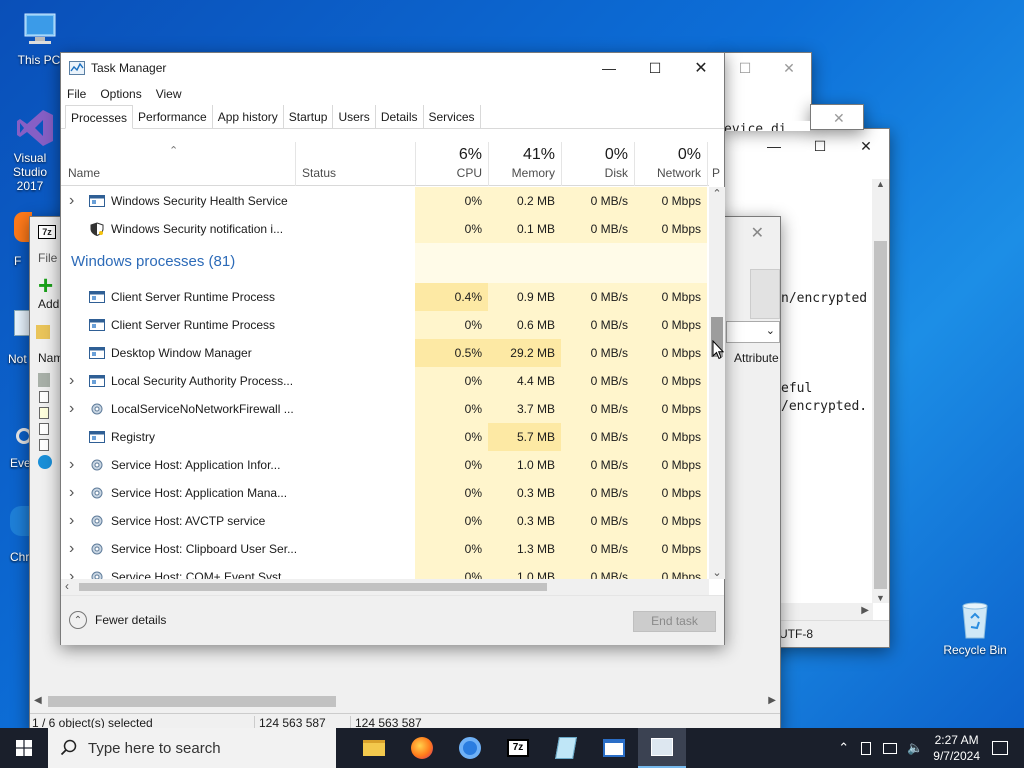 The height and width of the screenshot is (768, 1024). I want to click on tab-startup: Startup, so click(309, 116).